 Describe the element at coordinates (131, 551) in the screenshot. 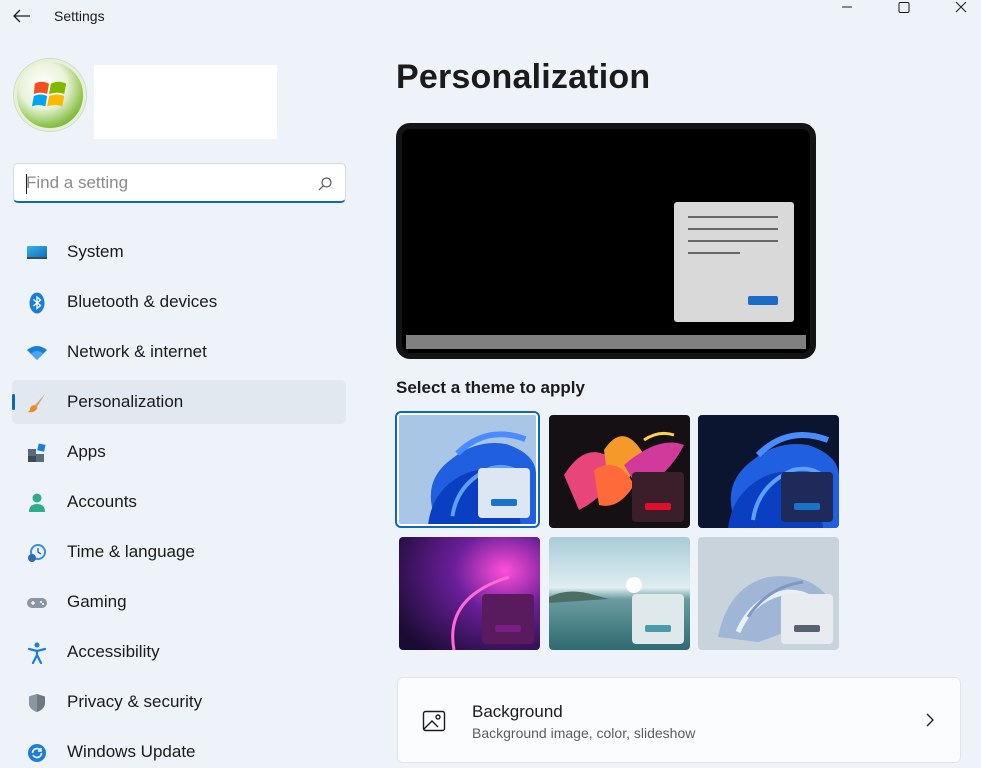

I see `sidebar-item-label: Time & language` at that location.